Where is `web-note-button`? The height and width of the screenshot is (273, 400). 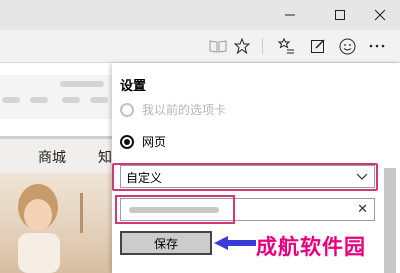
web-note-button is located at coordinates (318, 46).